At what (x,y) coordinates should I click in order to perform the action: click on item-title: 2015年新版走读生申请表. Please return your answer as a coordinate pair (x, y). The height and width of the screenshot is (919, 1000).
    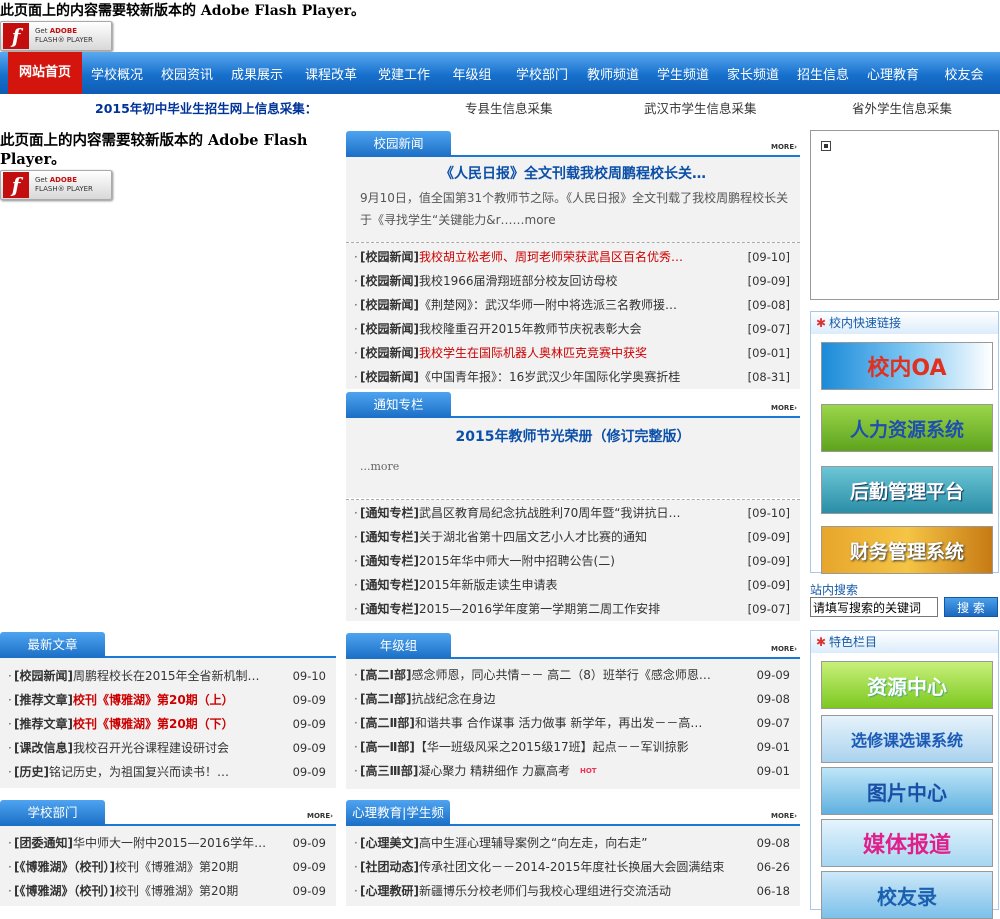
    Looking at the image, I should click on (488, 585).